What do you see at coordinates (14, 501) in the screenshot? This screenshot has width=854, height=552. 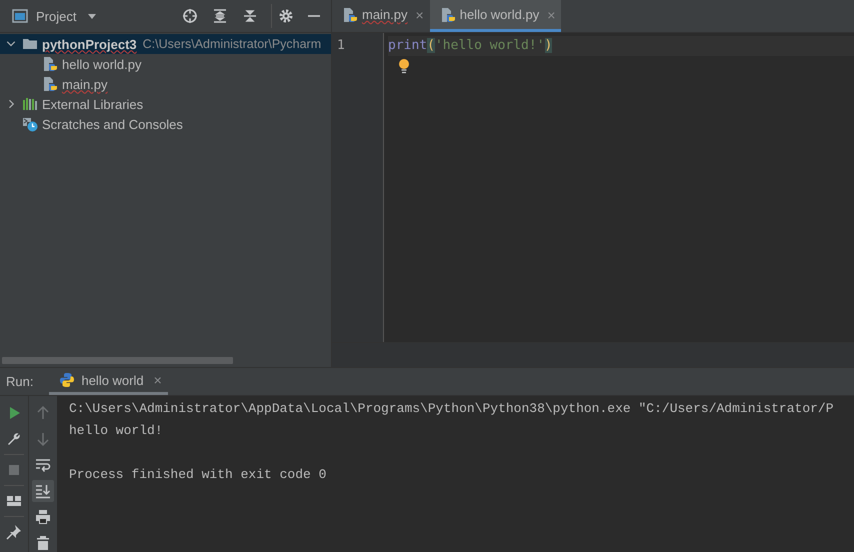 I see `layout-icon` at bounding box center [14, 501].